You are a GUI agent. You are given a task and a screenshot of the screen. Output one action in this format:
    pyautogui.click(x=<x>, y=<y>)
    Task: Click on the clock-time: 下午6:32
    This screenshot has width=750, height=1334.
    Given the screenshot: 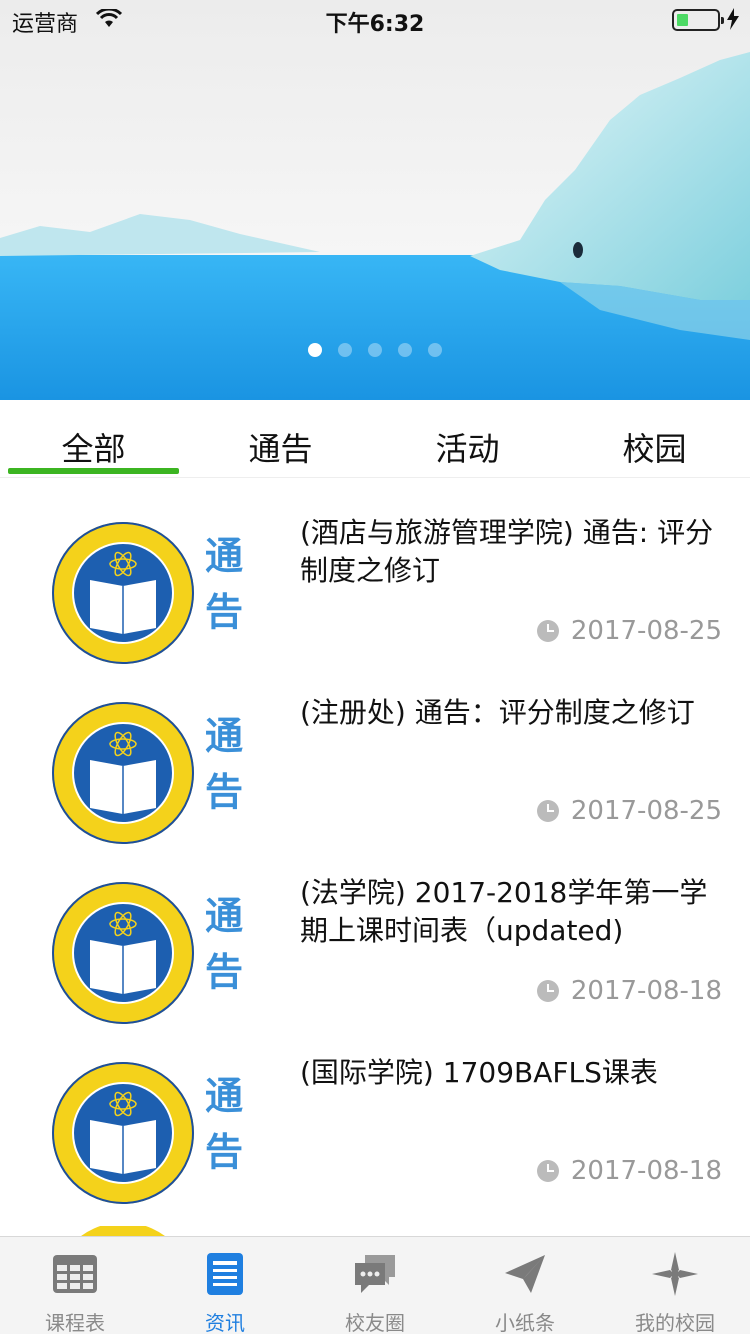 What is the action you would take?
    pyautogui.click(x=375, y=24)
    